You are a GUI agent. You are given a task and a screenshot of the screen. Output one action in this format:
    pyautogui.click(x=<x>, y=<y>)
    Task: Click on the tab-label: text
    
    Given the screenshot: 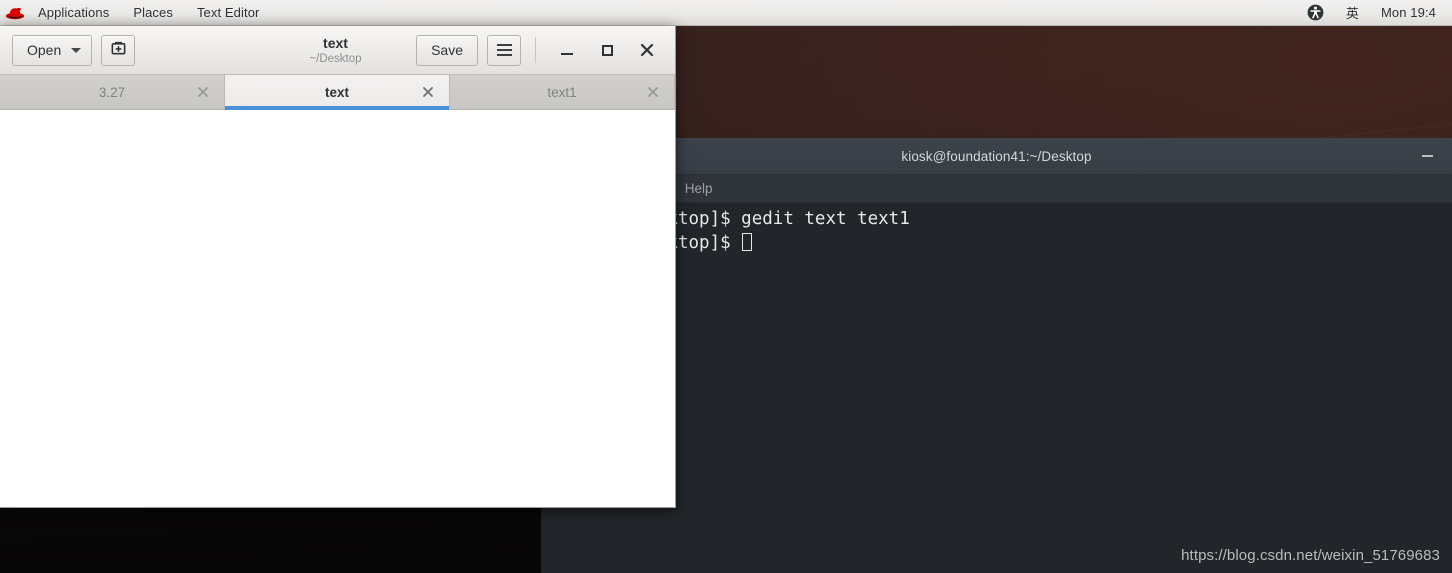 What is the action you would take?
    pyautogui.click(x=336, y=92)
    